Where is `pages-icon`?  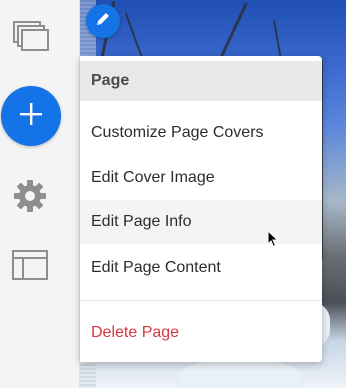
pages-icon is located at coordinates (31, 38).